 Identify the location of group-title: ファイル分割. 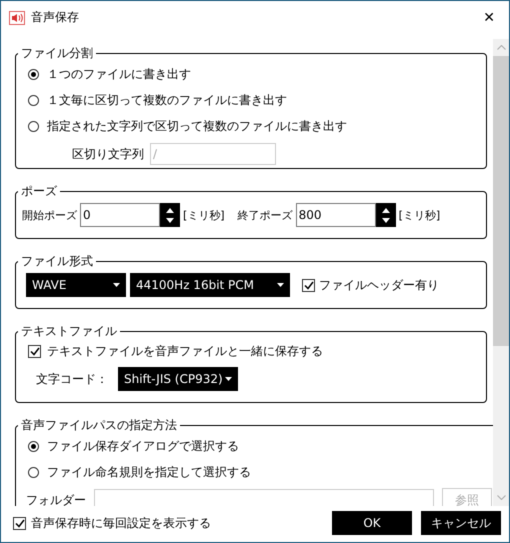
(57, 53).